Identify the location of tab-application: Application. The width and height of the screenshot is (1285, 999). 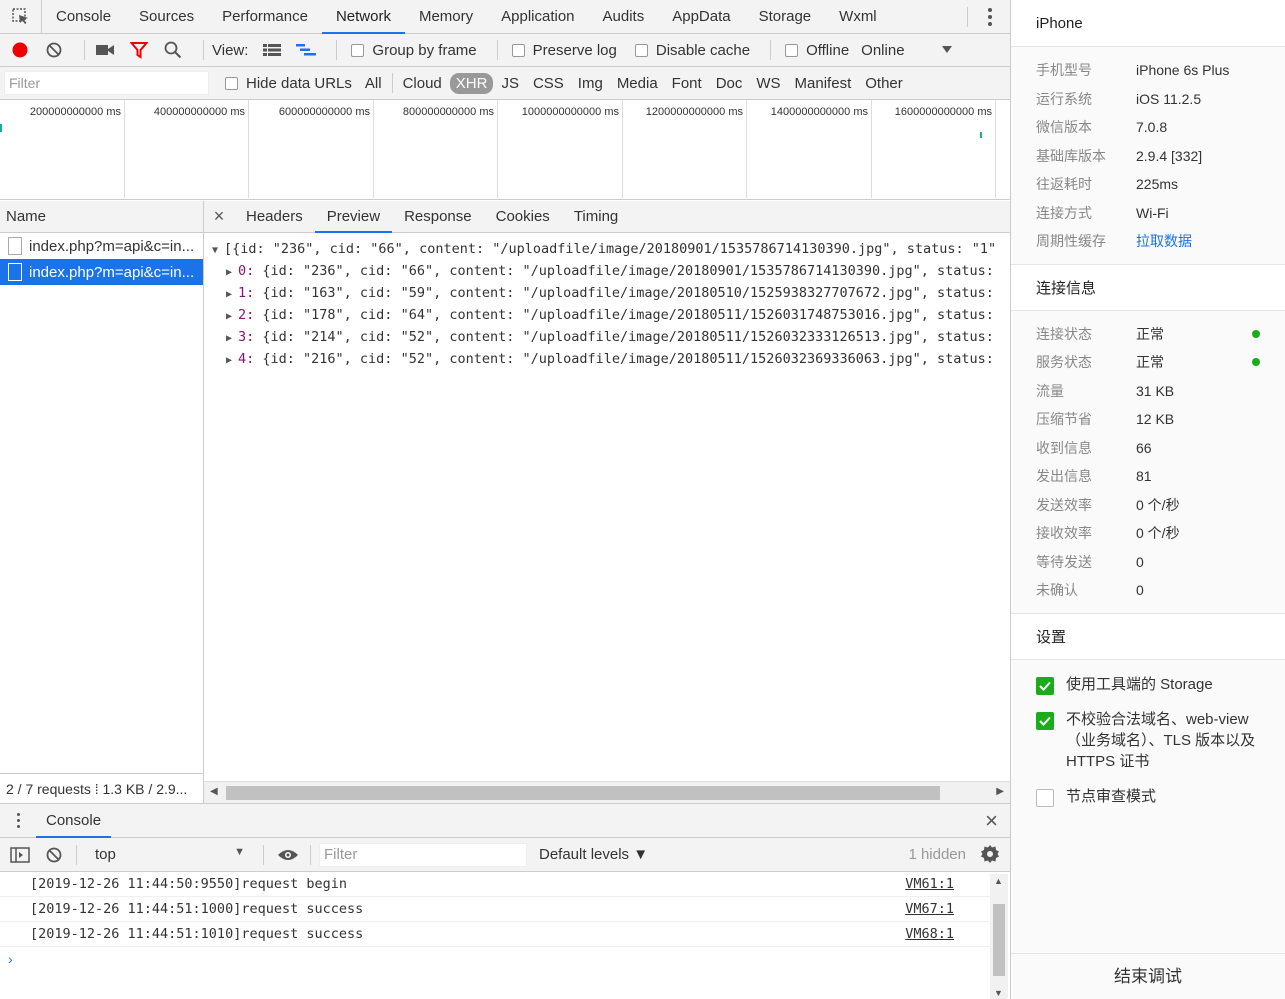
(537, 17).